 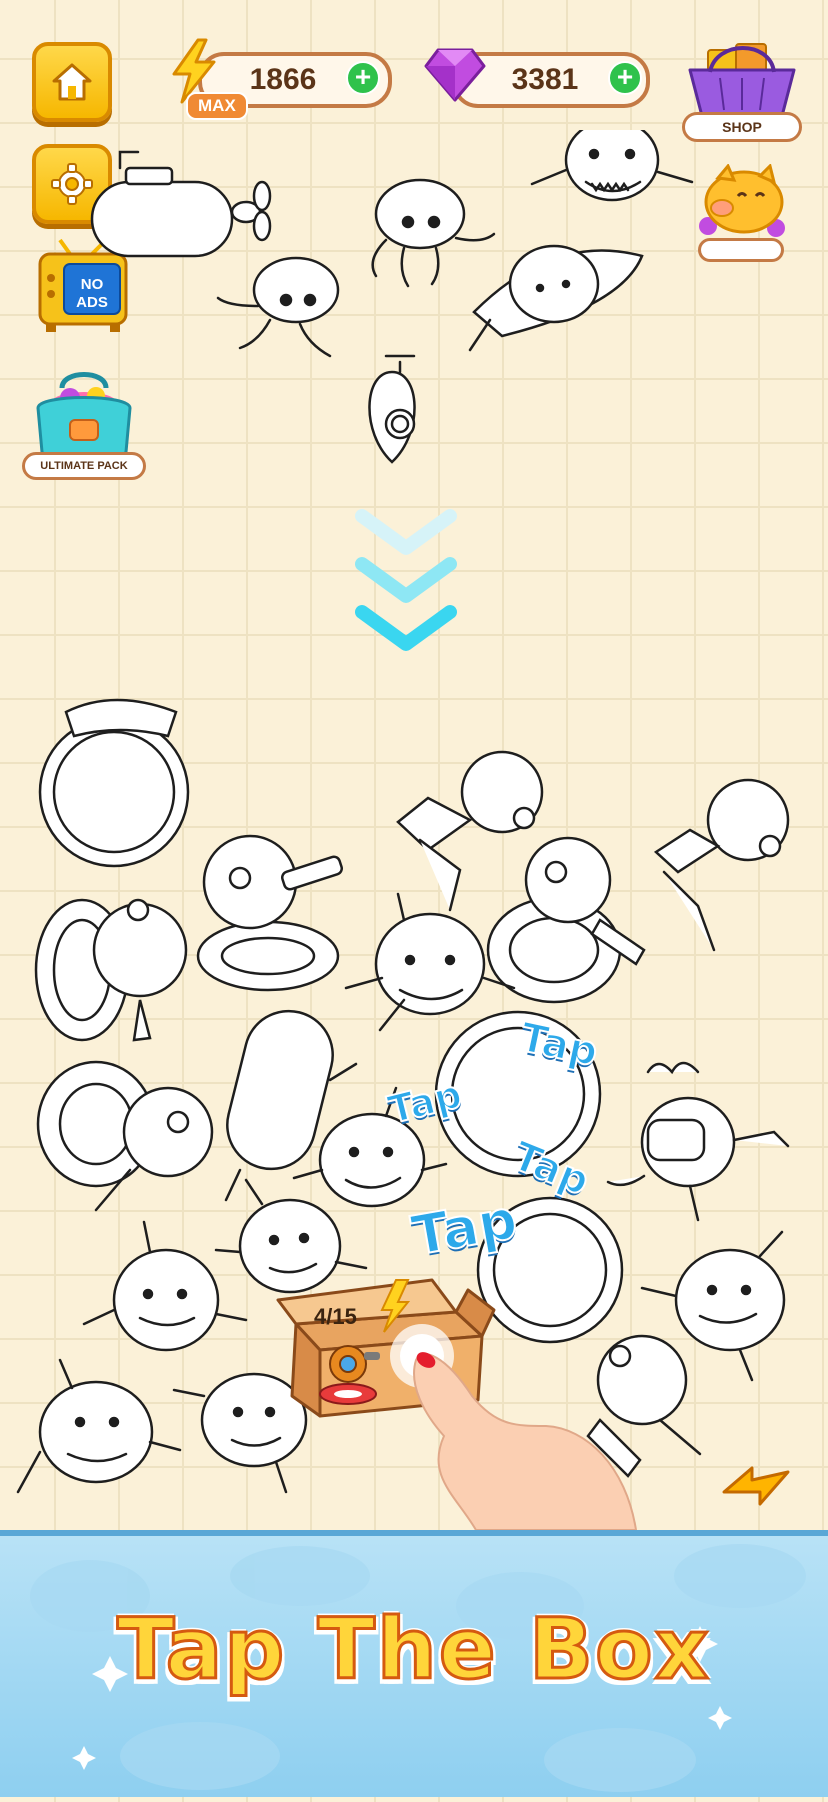 I want to click on diving-helmet-doodle, so click(x=114, y=783).